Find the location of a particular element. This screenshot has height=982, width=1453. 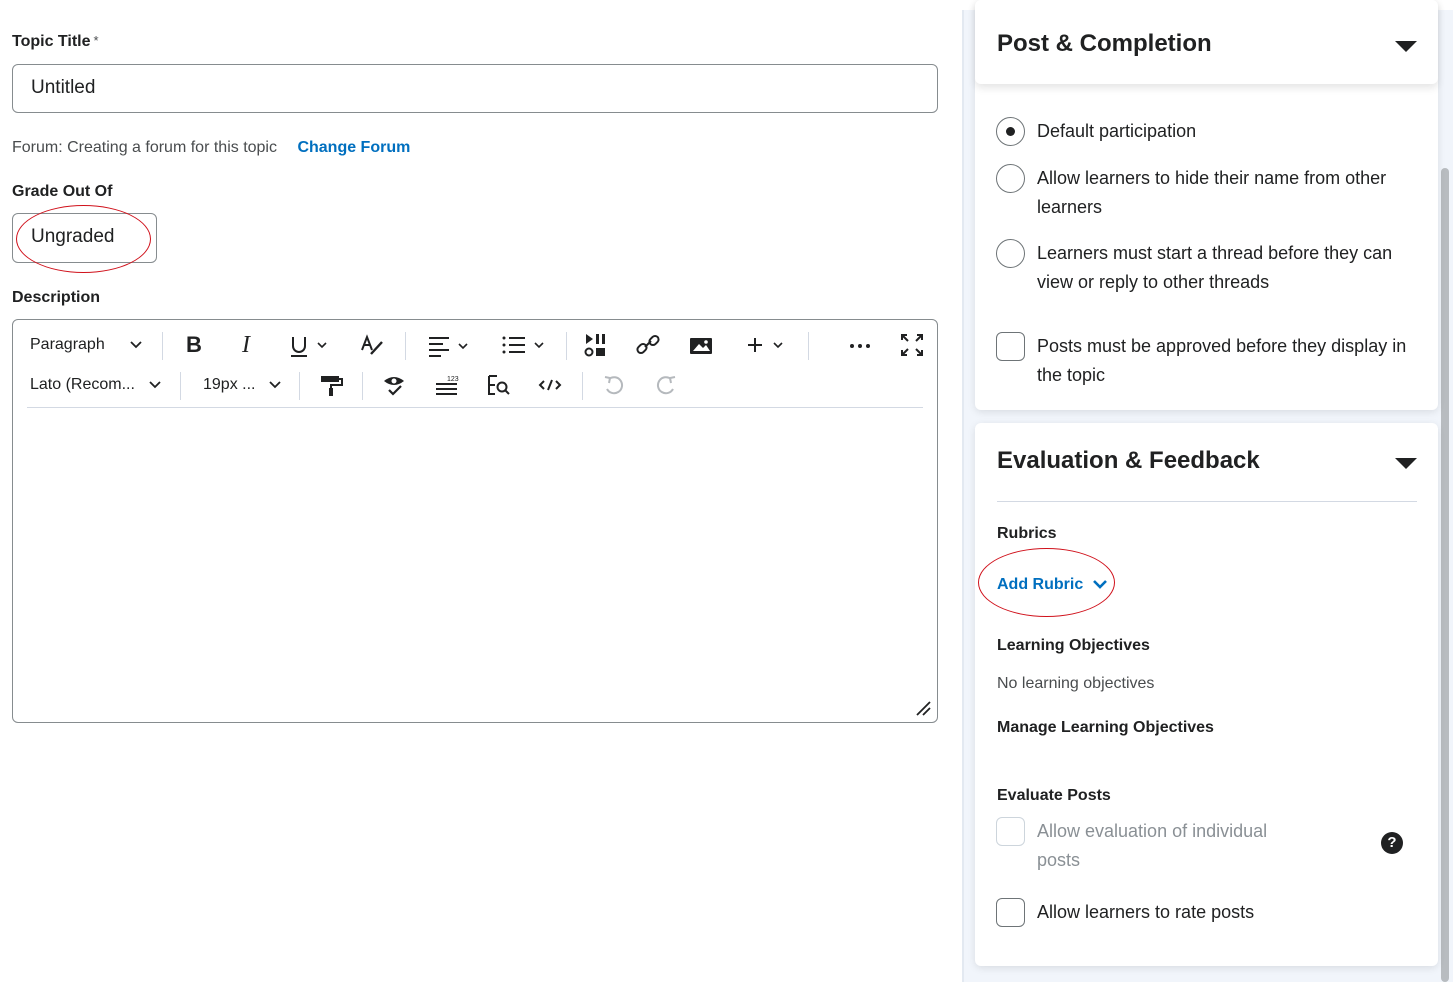

resize-handle-icon is located at coordinates (922, 707).